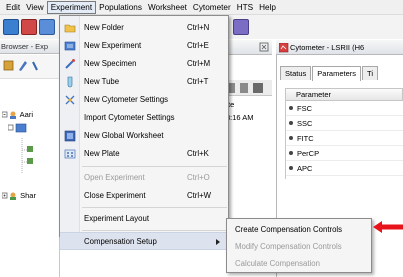 Image resolution: width=403 pixels, height=277 pixels. I want to click on folder-icon, so click(70, 28).